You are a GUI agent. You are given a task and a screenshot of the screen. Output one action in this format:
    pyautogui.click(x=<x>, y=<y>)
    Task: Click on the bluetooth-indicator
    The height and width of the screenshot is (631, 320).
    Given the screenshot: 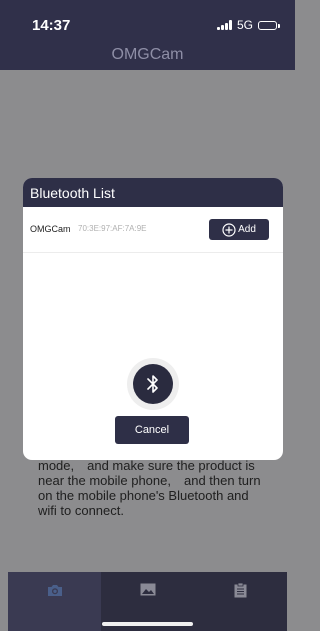 What is the action you would take?
    pyautogui.click(x=153, y=384)
    